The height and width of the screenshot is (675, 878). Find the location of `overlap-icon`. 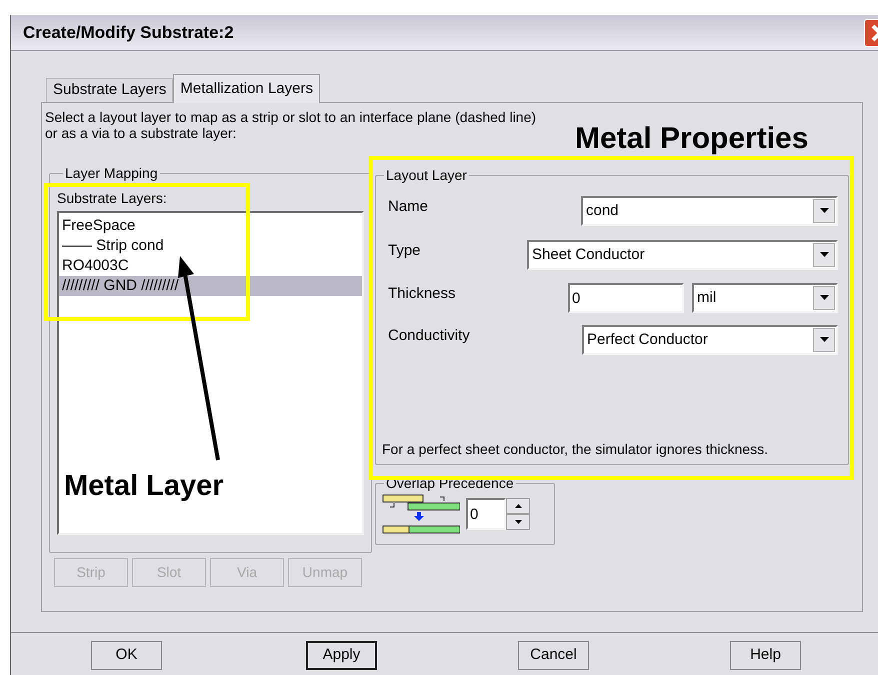

overlap-icon is located at coordinates (421, 514).